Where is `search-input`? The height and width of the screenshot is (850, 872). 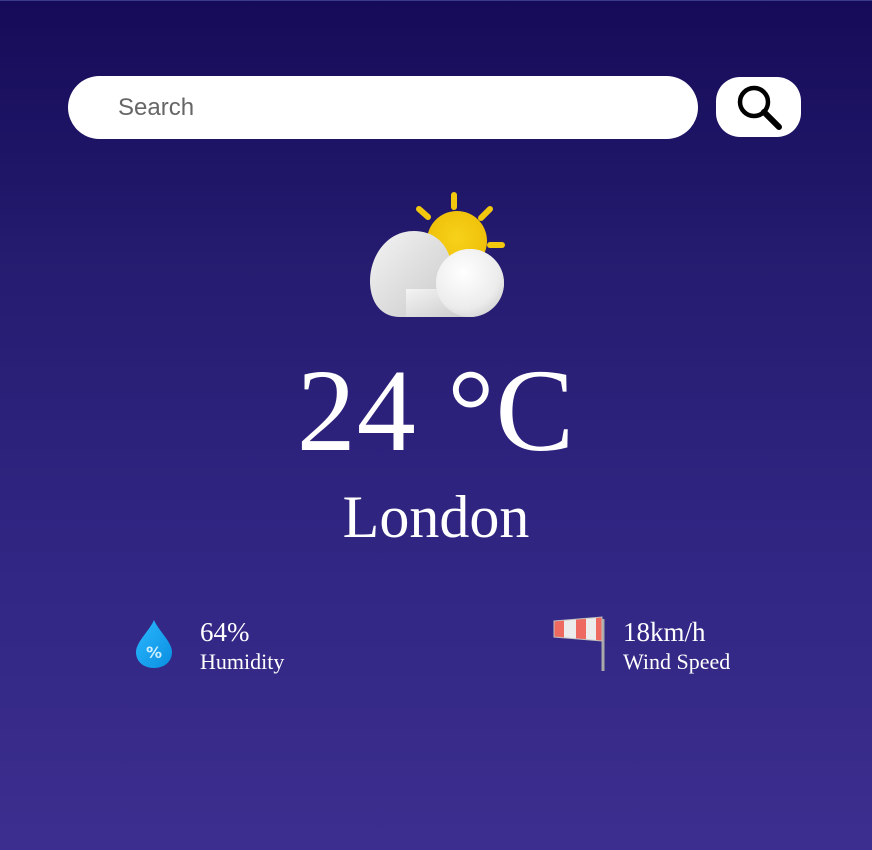 search-input is located at coordinates (383, 107).